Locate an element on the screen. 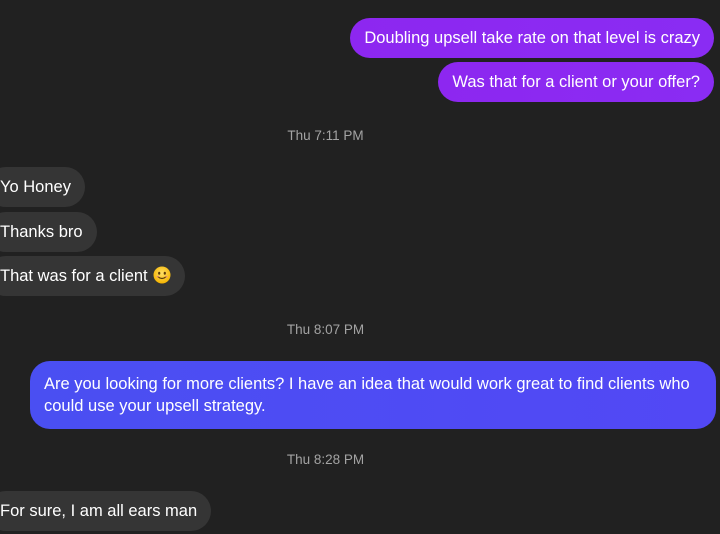 This screenshot has width=720, height=534. message-text: That was for a client is located at coordinates (74, 276).